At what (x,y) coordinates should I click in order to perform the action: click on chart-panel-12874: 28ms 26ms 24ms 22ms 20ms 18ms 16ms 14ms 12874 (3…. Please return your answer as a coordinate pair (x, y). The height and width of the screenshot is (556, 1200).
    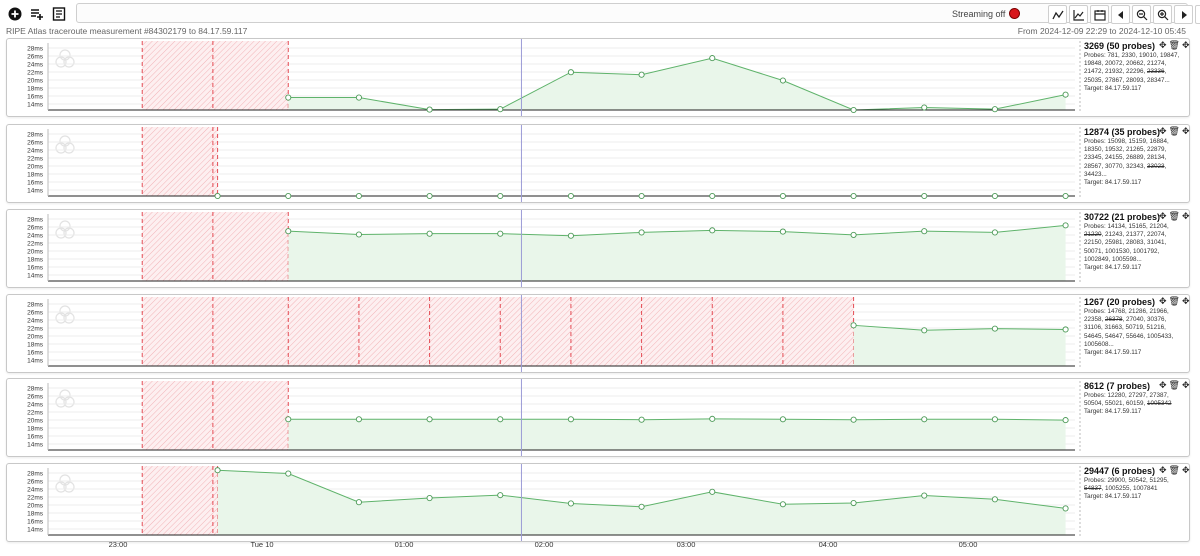
    Looking at the image, I should click on (598, 163).